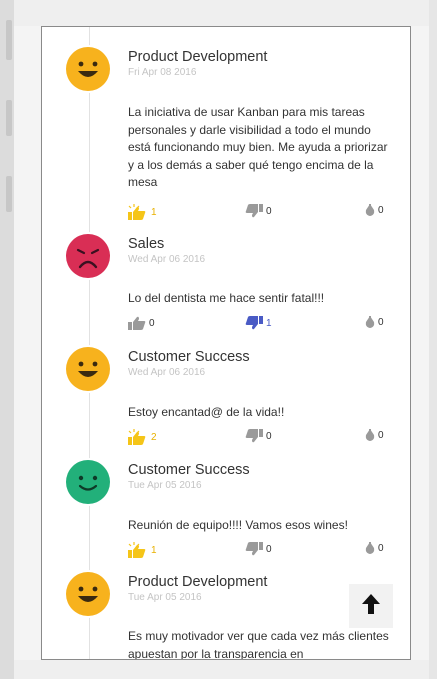 The height and width of the screenshot is (679, 437). What do you see at coordinates (238, 525) in the screenshot?
I see `post-text: Reunión de equipo!!!! Vamos esos wines!` at bounding box center [238, 525].